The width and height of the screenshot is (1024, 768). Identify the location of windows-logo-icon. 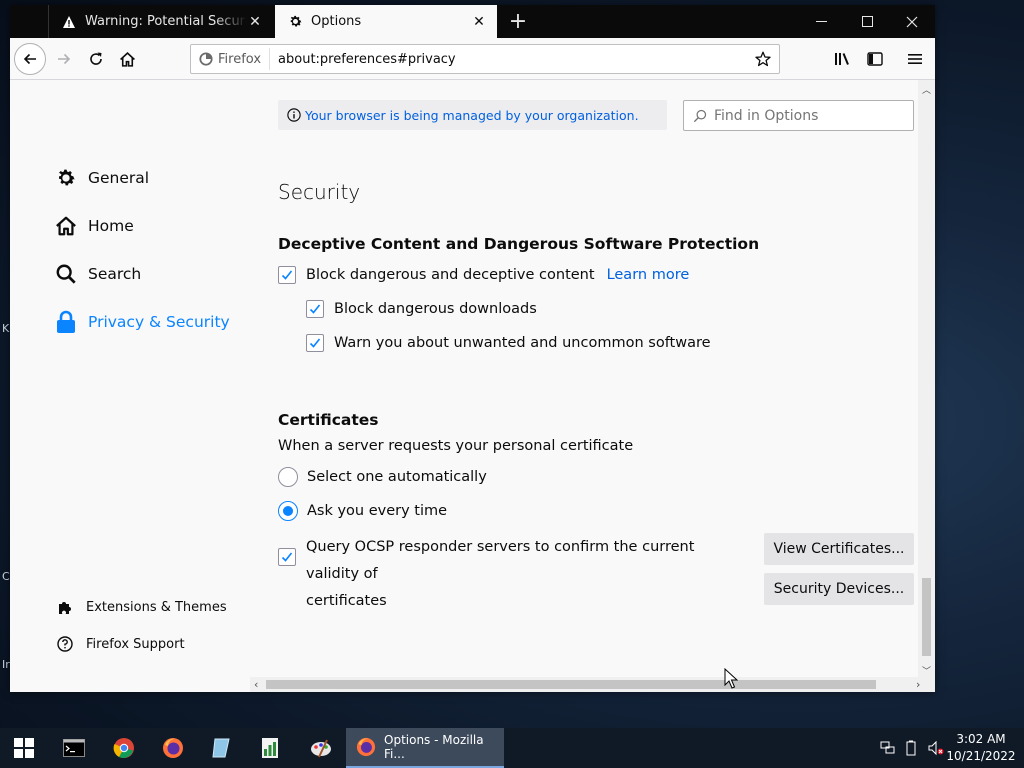
(24, 748).